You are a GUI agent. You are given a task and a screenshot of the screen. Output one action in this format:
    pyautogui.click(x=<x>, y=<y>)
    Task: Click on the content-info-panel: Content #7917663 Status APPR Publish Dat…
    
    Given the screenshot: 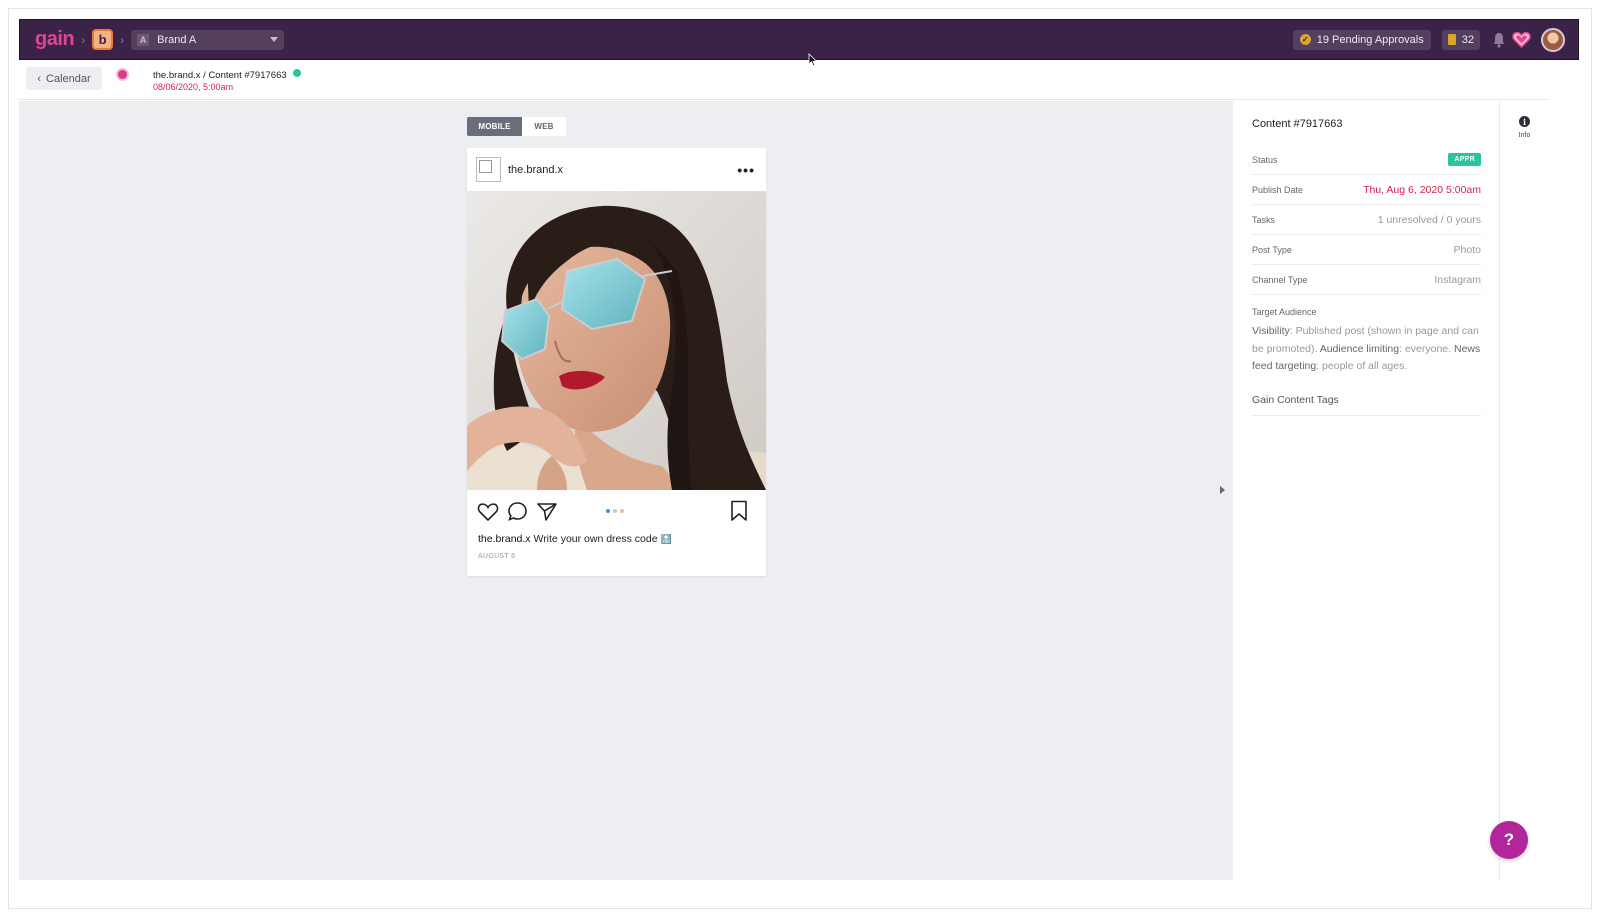 What is the action you would take?
    pyautogui.click(x=1366, y=490)
    